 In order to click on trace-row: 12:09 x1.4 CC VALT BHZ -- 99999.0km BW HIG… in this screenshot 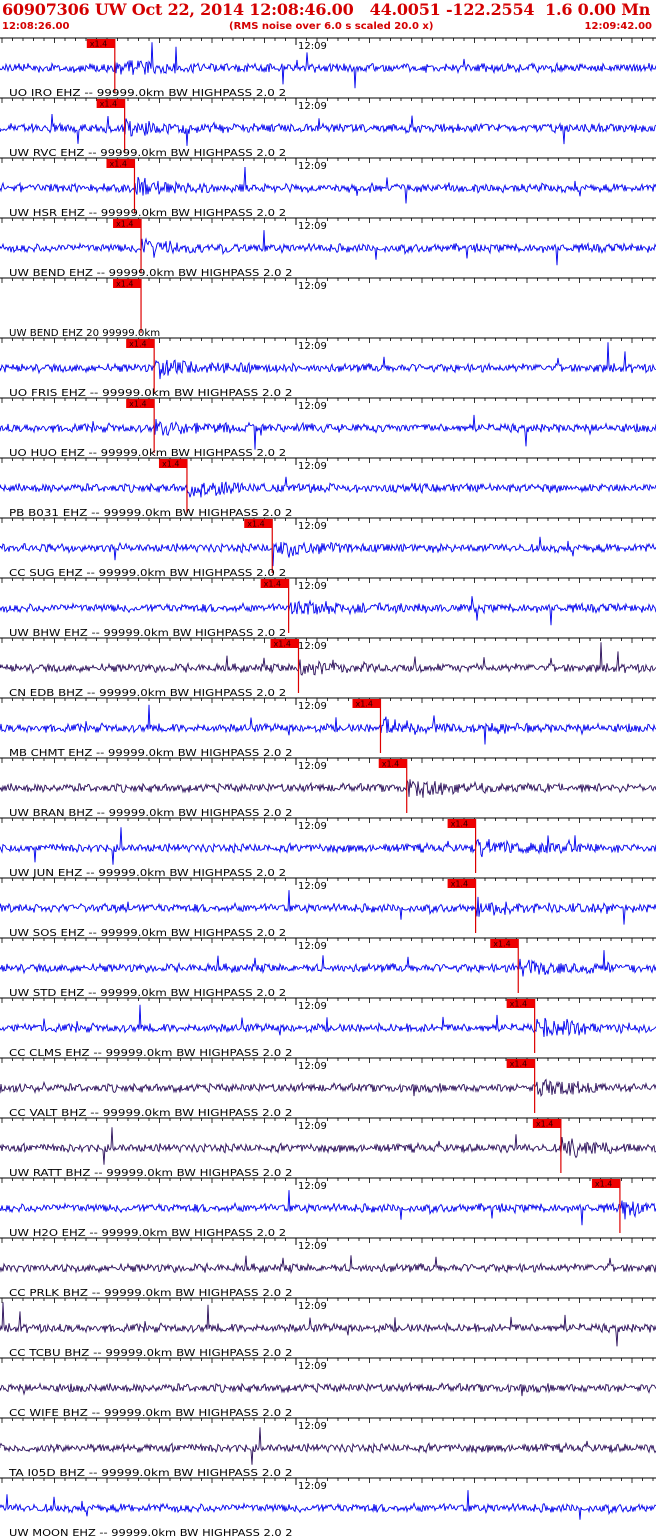, I will do `click(328, 1088)`.